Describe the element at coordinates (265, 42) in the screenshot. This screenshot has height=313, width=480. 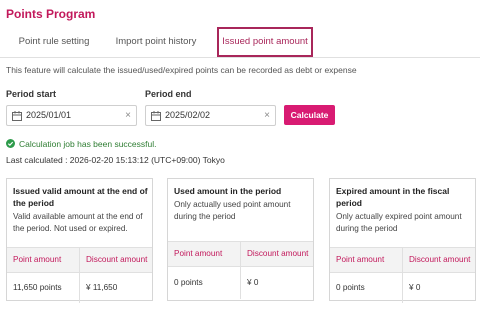
I see `tab-issued-point-amount: Issued point amount` at that location.